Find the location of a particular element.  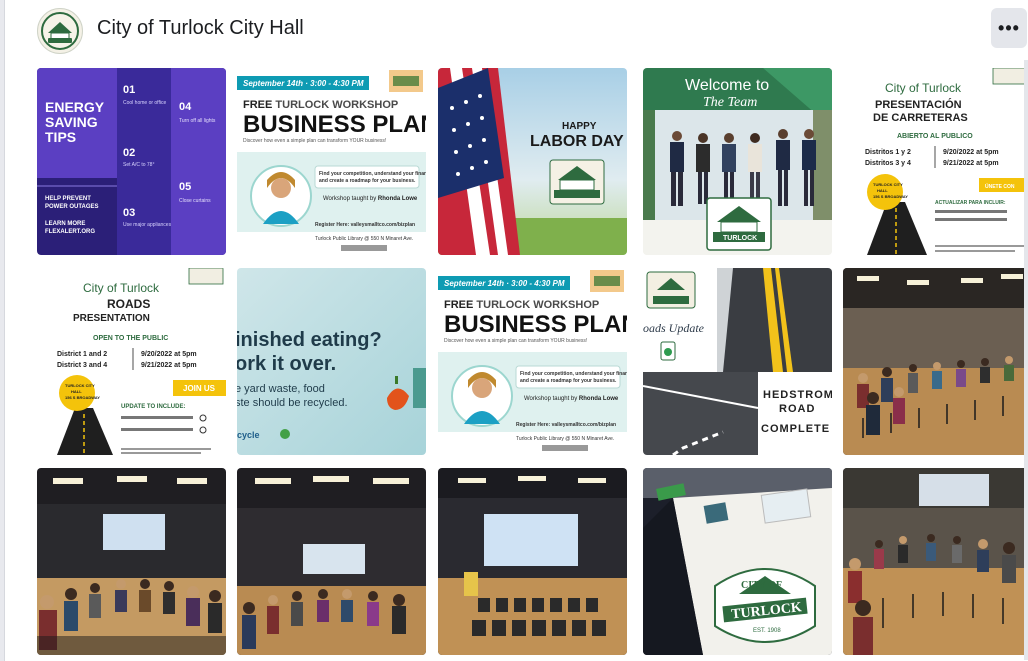

roads-r1a: District 1 and 2 is located at coordinates (82, 354).